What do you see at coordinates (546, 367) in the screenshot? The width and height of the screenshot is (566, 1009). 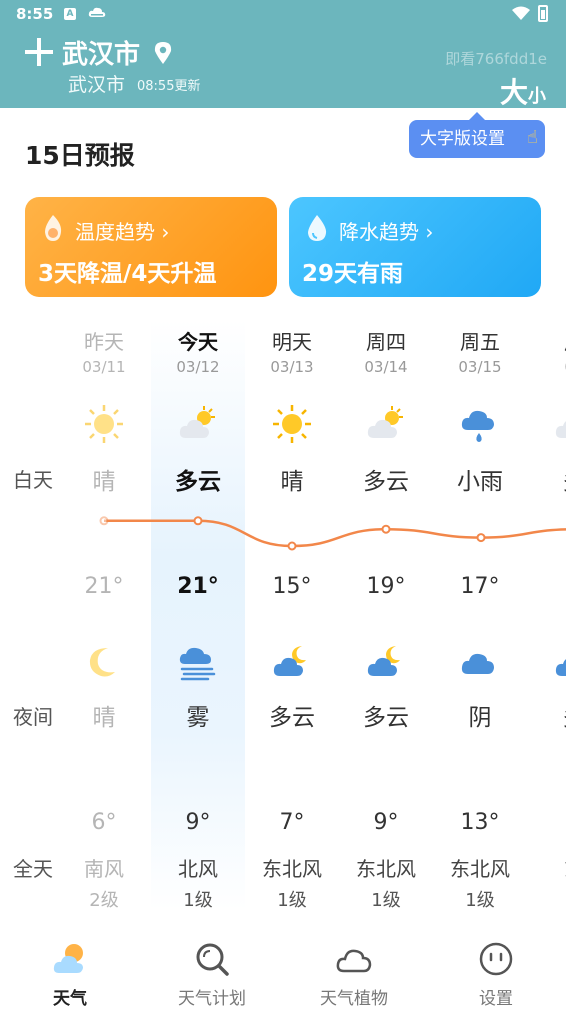 I see `day-date: 03` at bounding box center [546, 367].